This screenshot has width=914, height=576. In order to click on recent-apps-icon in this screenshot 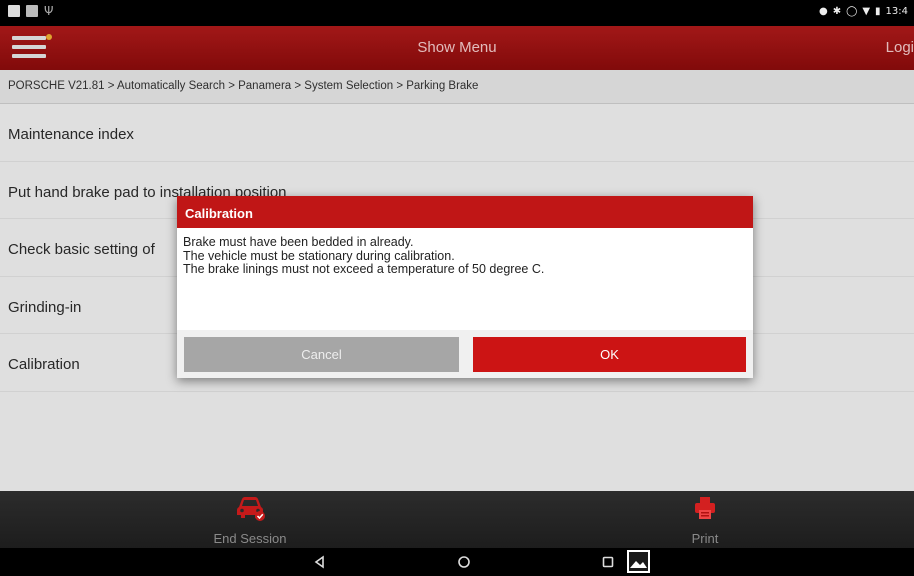, I will do `click(608, 562)`.